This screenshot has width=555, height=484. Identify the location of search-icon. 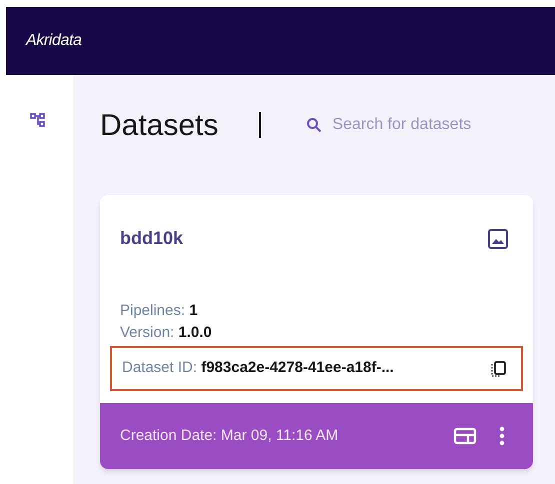
(314, 125).